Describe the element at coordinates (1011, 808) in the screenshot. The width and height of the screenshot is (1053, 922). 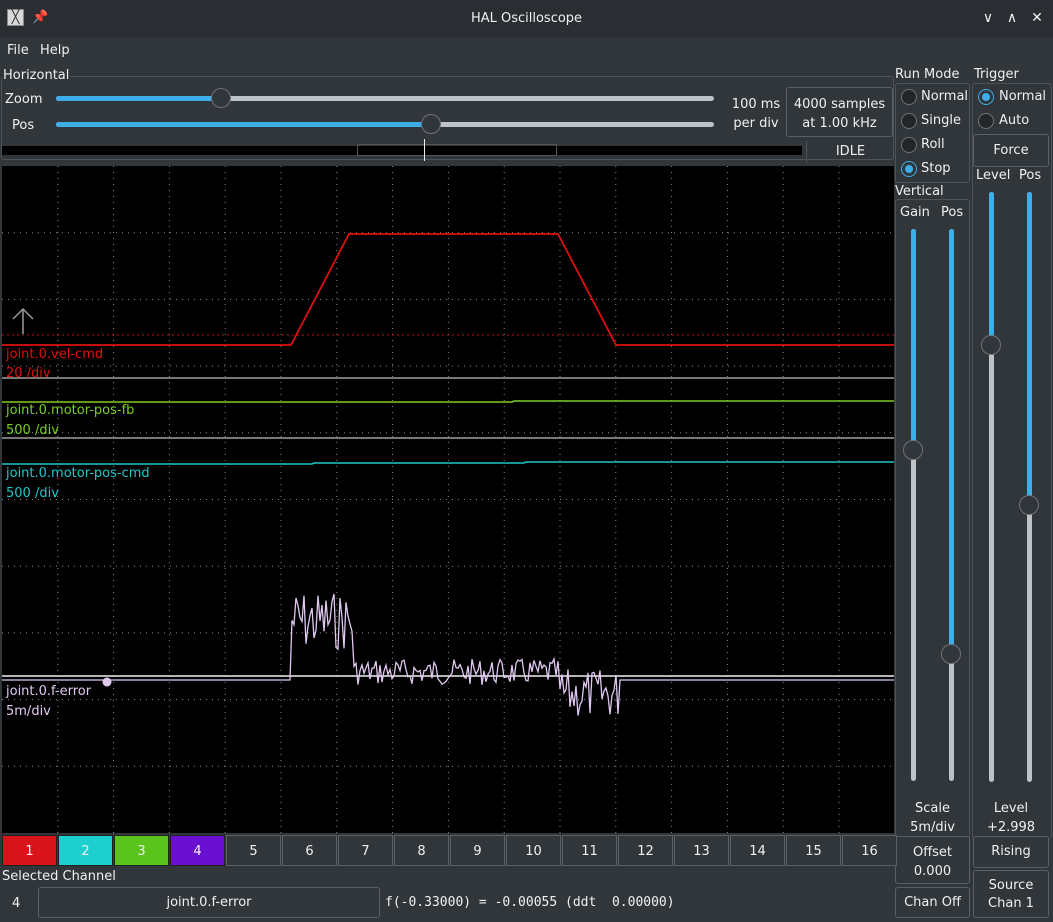
I see `trigger-level-title: Level` at that location.